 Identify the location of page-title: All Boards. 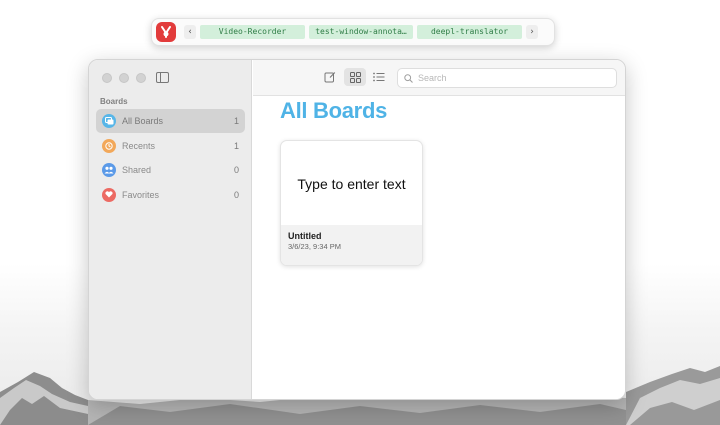
(334, 110).